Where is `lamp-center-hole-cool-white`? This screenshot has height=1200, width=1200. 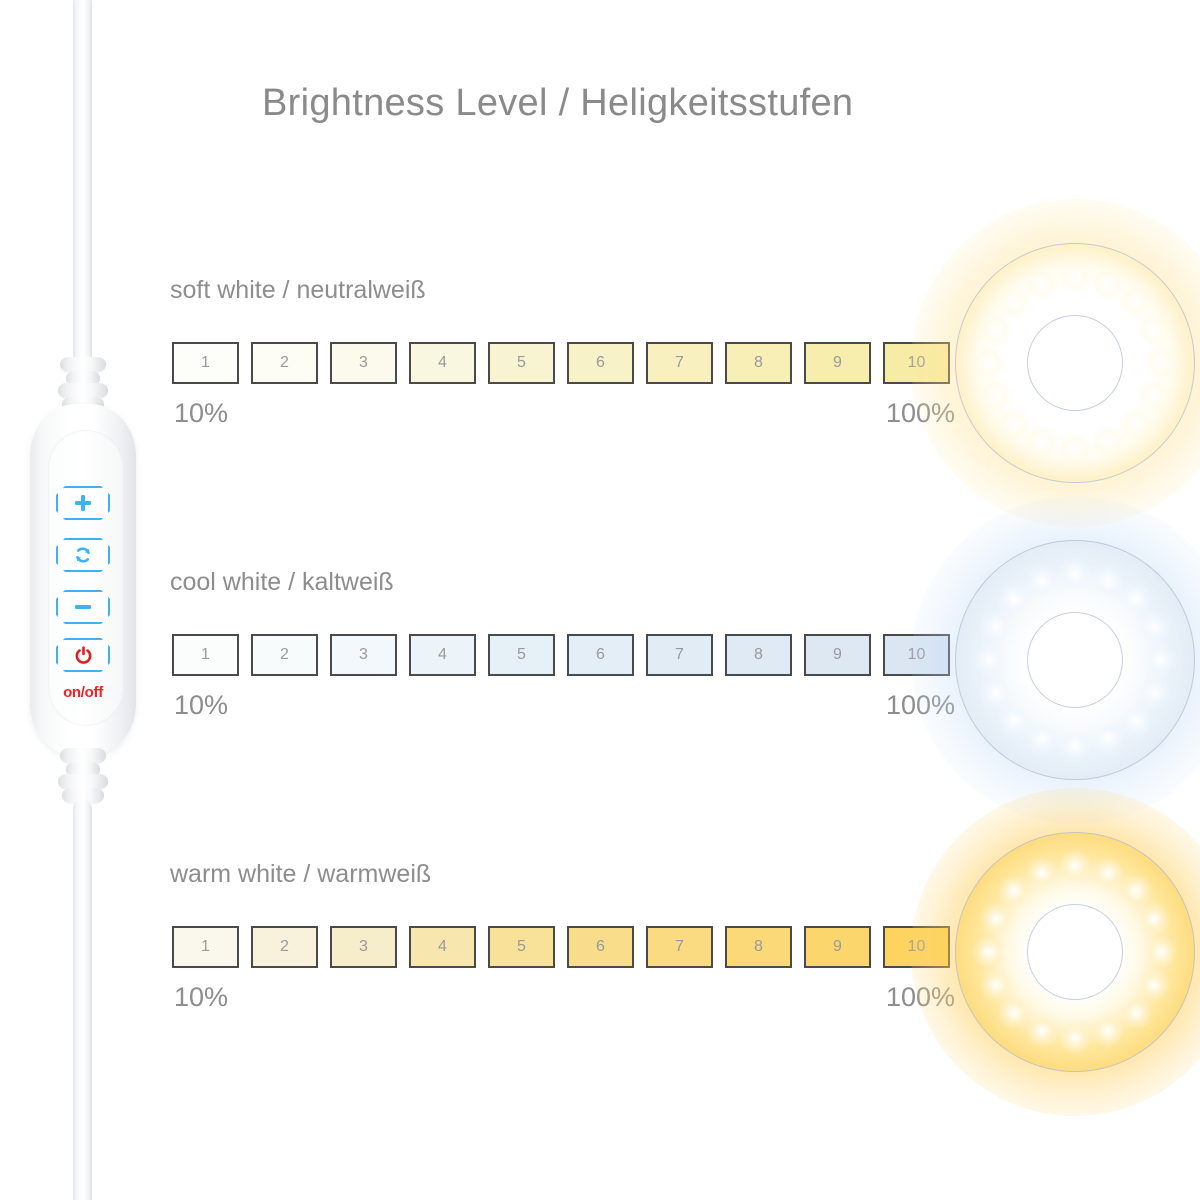
lamp-center-hole-cool-white is located at coordinates (1075, 660).